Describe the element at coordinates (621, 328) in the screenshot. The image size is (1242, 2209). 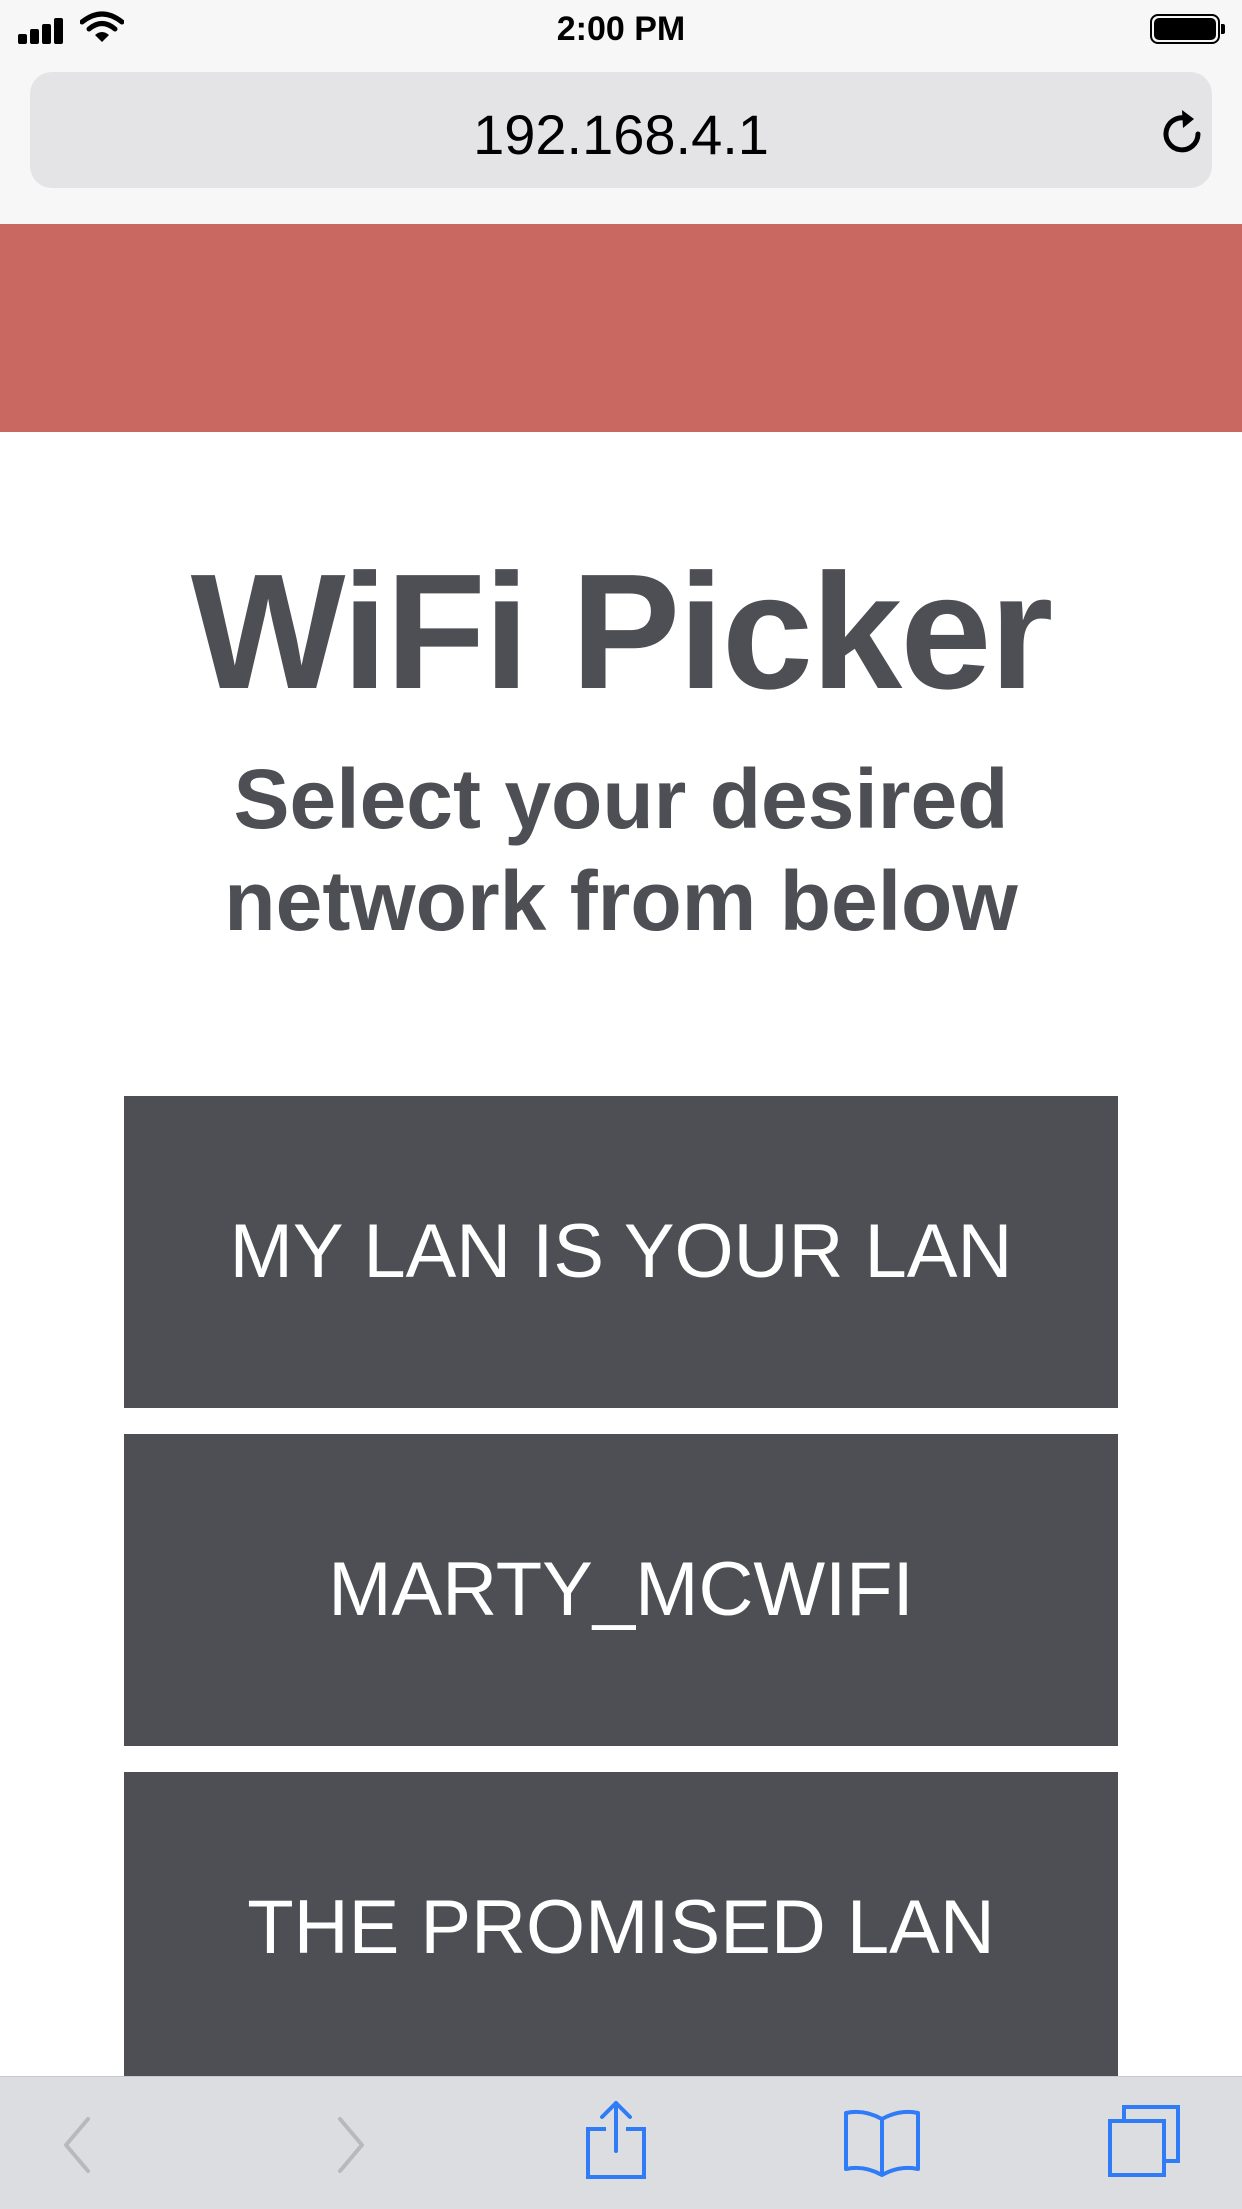
I see `header-banner` at that location.